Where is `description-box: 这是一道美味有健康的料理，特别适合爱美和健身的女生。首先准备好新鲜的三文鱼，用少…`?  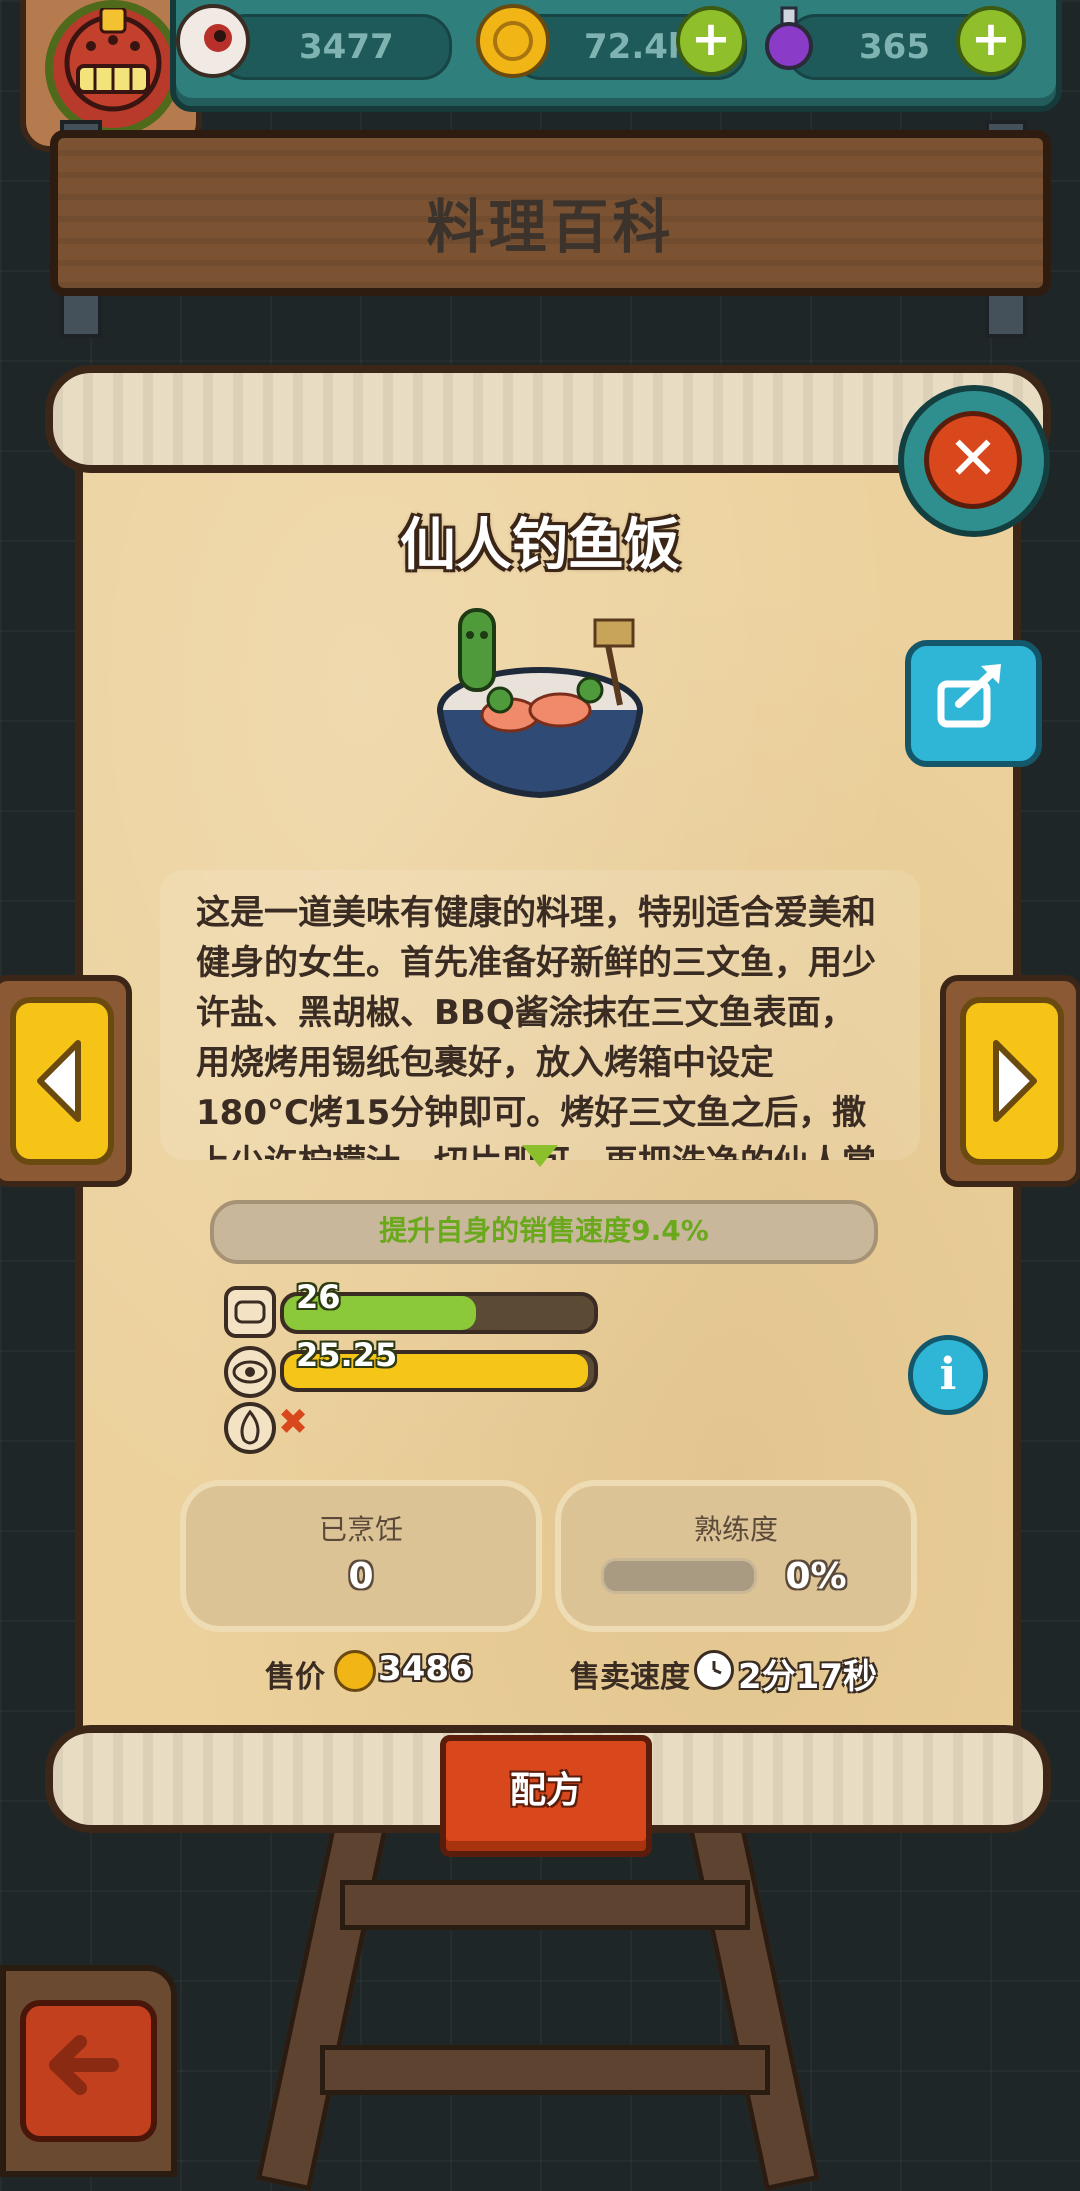 description-box: 这是一道美味有健康的料理，特别适合爱美和健身的女生。首先准备好新鲜的三文鱼，用少… is located at coordinates (540, 1015).